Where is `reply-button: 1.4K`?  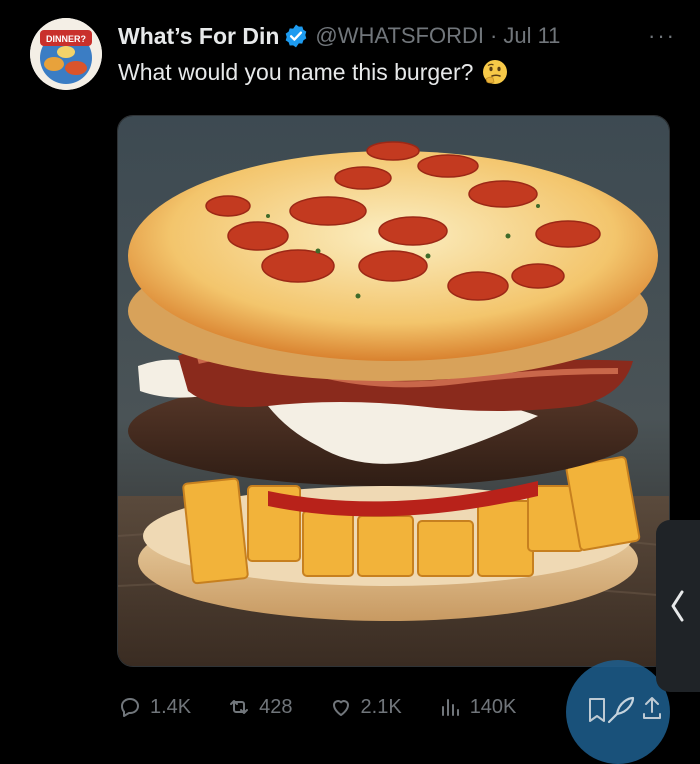
reply-button: 1.4K is located at coordinates (154, 707).